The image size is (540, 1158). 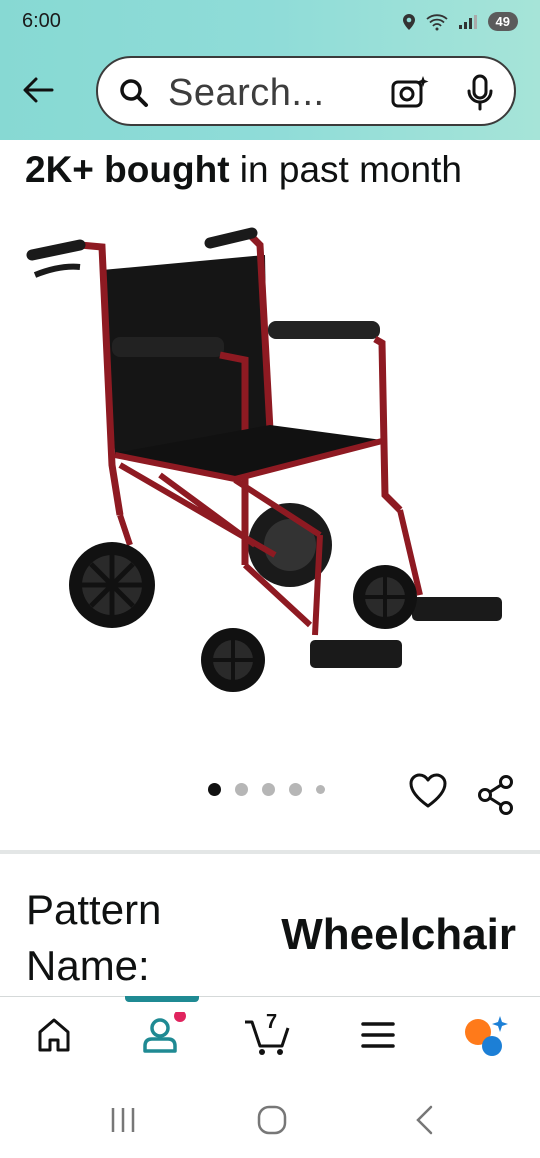 What do you see at coordinates (378, 1034) in the screenshot?
I see `menu-icon` at bounding box center [378, 1034].